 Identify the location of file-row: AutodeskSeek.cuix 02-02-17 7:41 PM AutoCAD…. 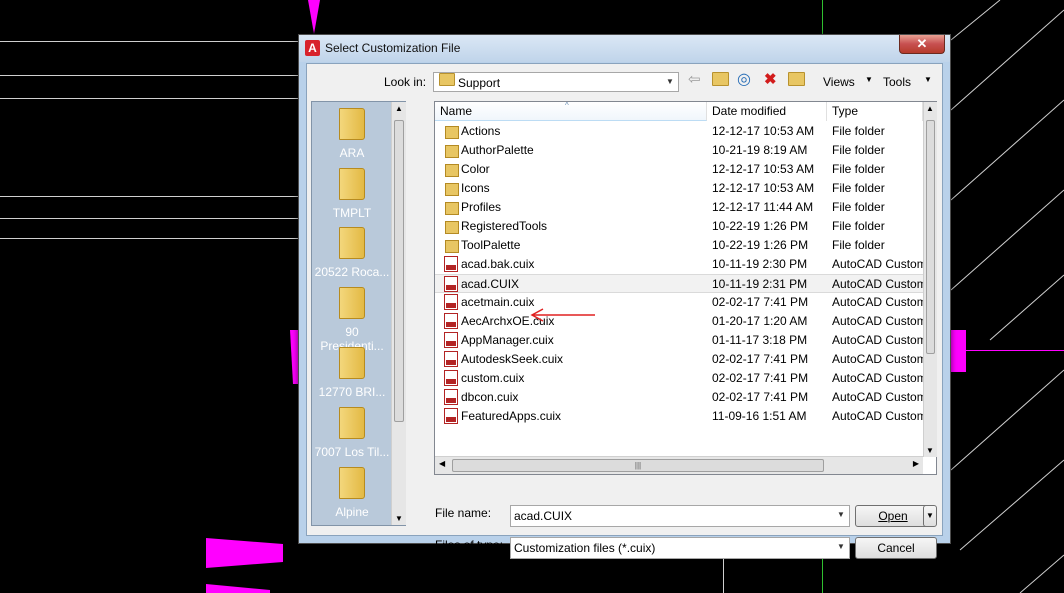
(679, 359).